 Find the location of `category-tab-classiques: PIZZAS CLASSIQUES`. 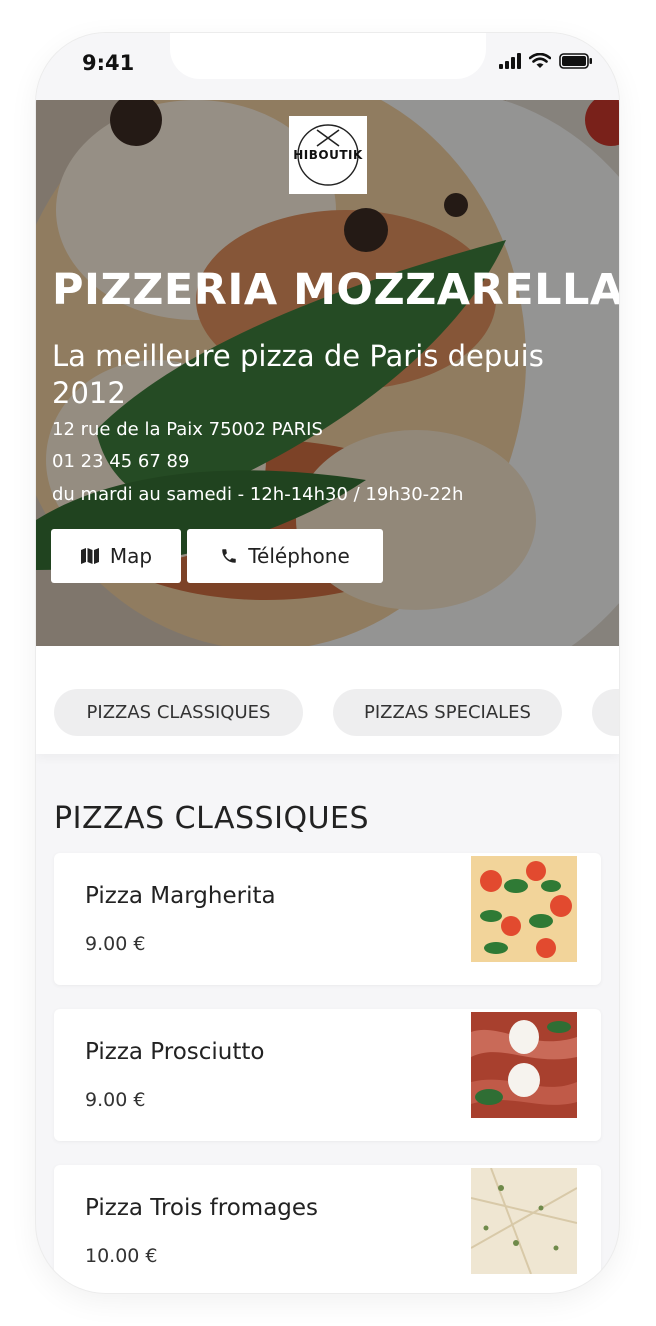

category-tab-classiques: PIZZAS CLASSIQUES is located at coordinates (178, 712).